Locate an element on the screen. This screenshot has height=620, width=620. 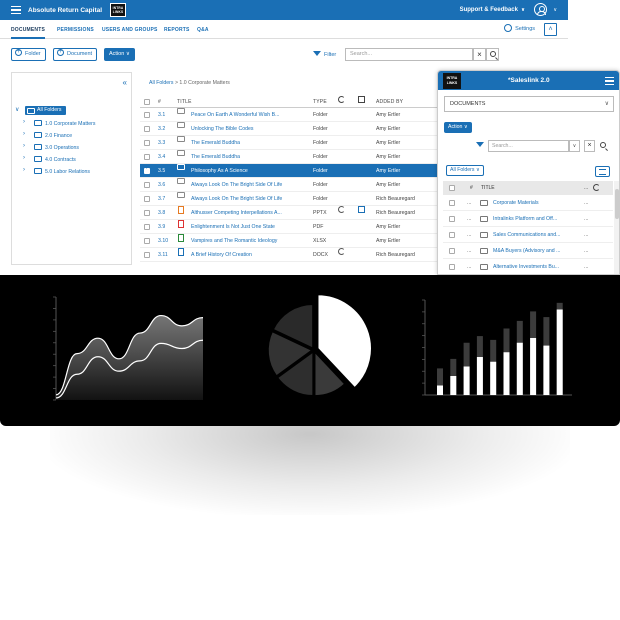
table-row: 3.3 The Emerald Buddha Folder Amy Ertler is located at coordinates (290, 143).